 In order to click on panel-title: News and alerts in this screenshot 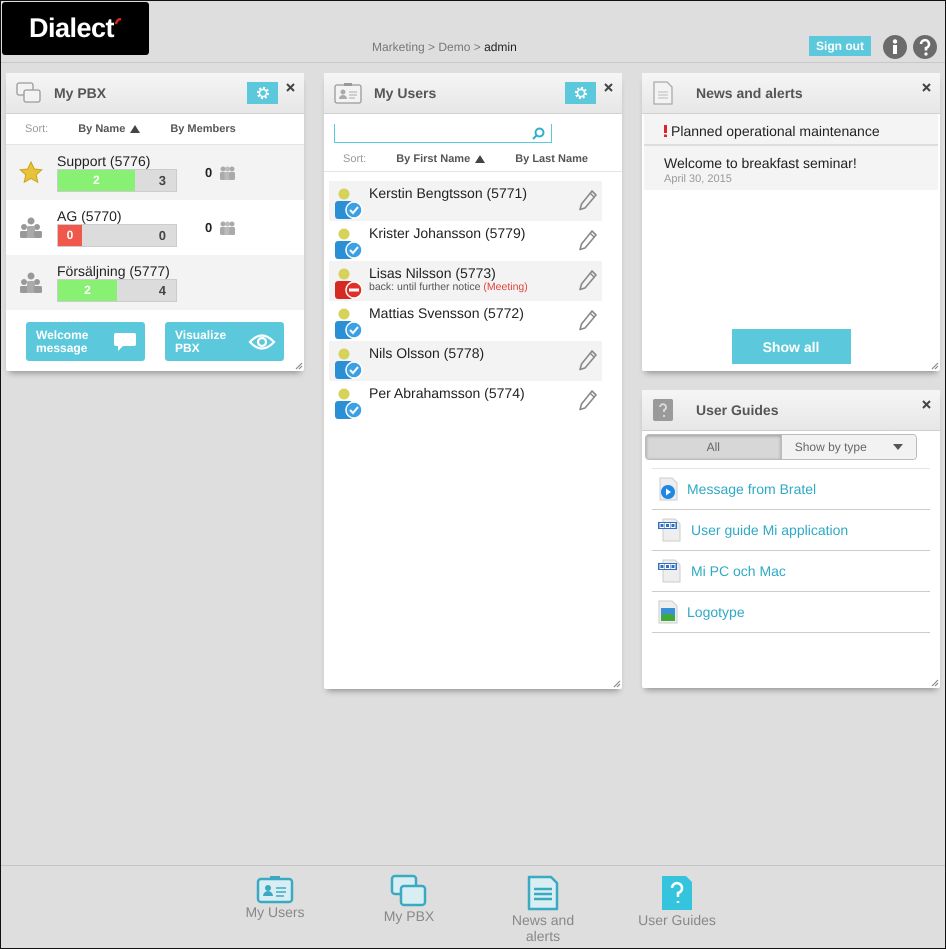, I will do `click(750, 93)`.